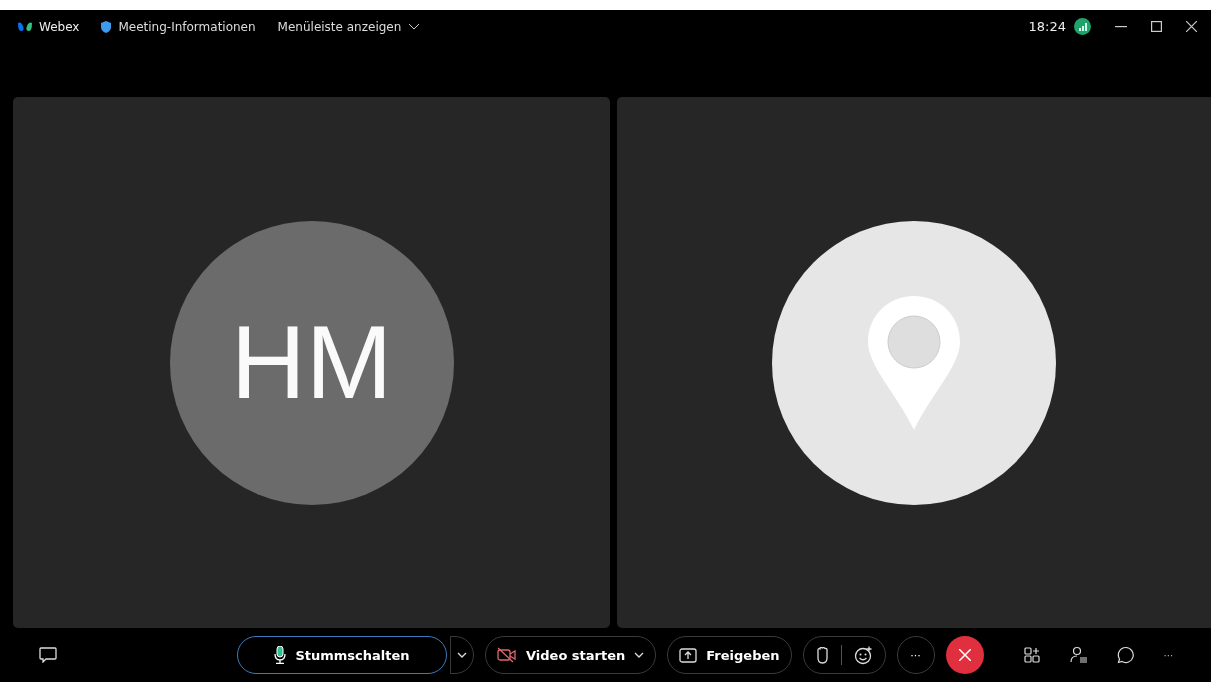 This screenshot has height=682, width=1211. Describe the element at coordinates (729, 655) in the screenshot. I see `share-button: Freigeben` at that location.